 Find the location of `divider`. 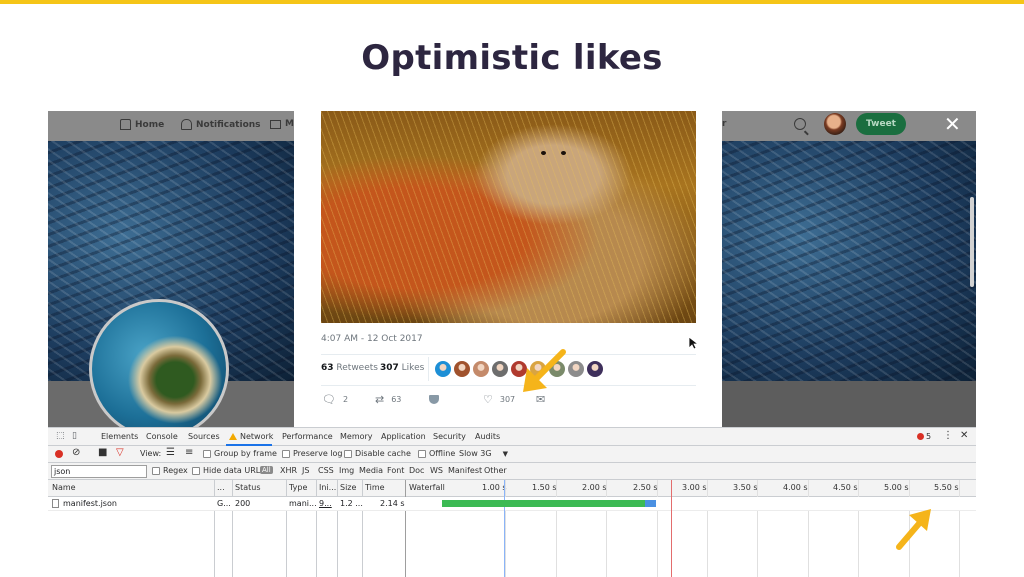

divider is located at coordinates (508, 354).